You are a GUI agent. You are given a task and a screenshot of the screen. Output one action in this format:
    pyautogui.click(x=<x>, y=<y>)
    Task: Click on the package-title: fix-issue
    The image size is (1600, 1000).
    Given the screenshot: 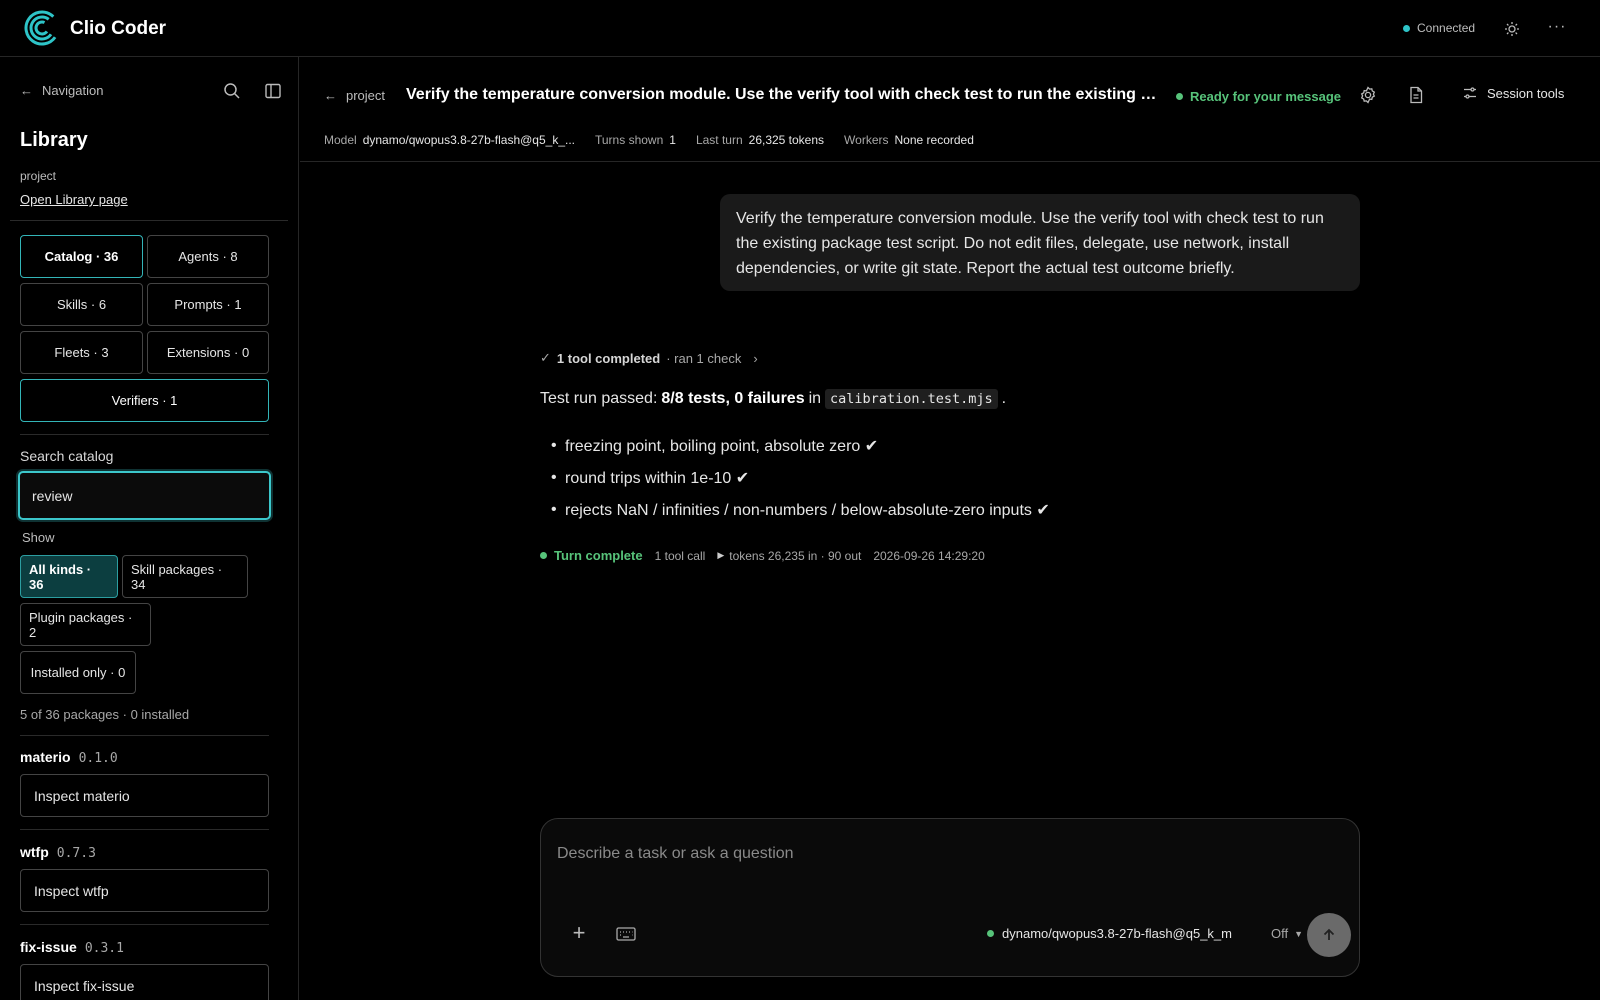 What is the action you would take?
    pyautogui.click(x=48, y=947)
    